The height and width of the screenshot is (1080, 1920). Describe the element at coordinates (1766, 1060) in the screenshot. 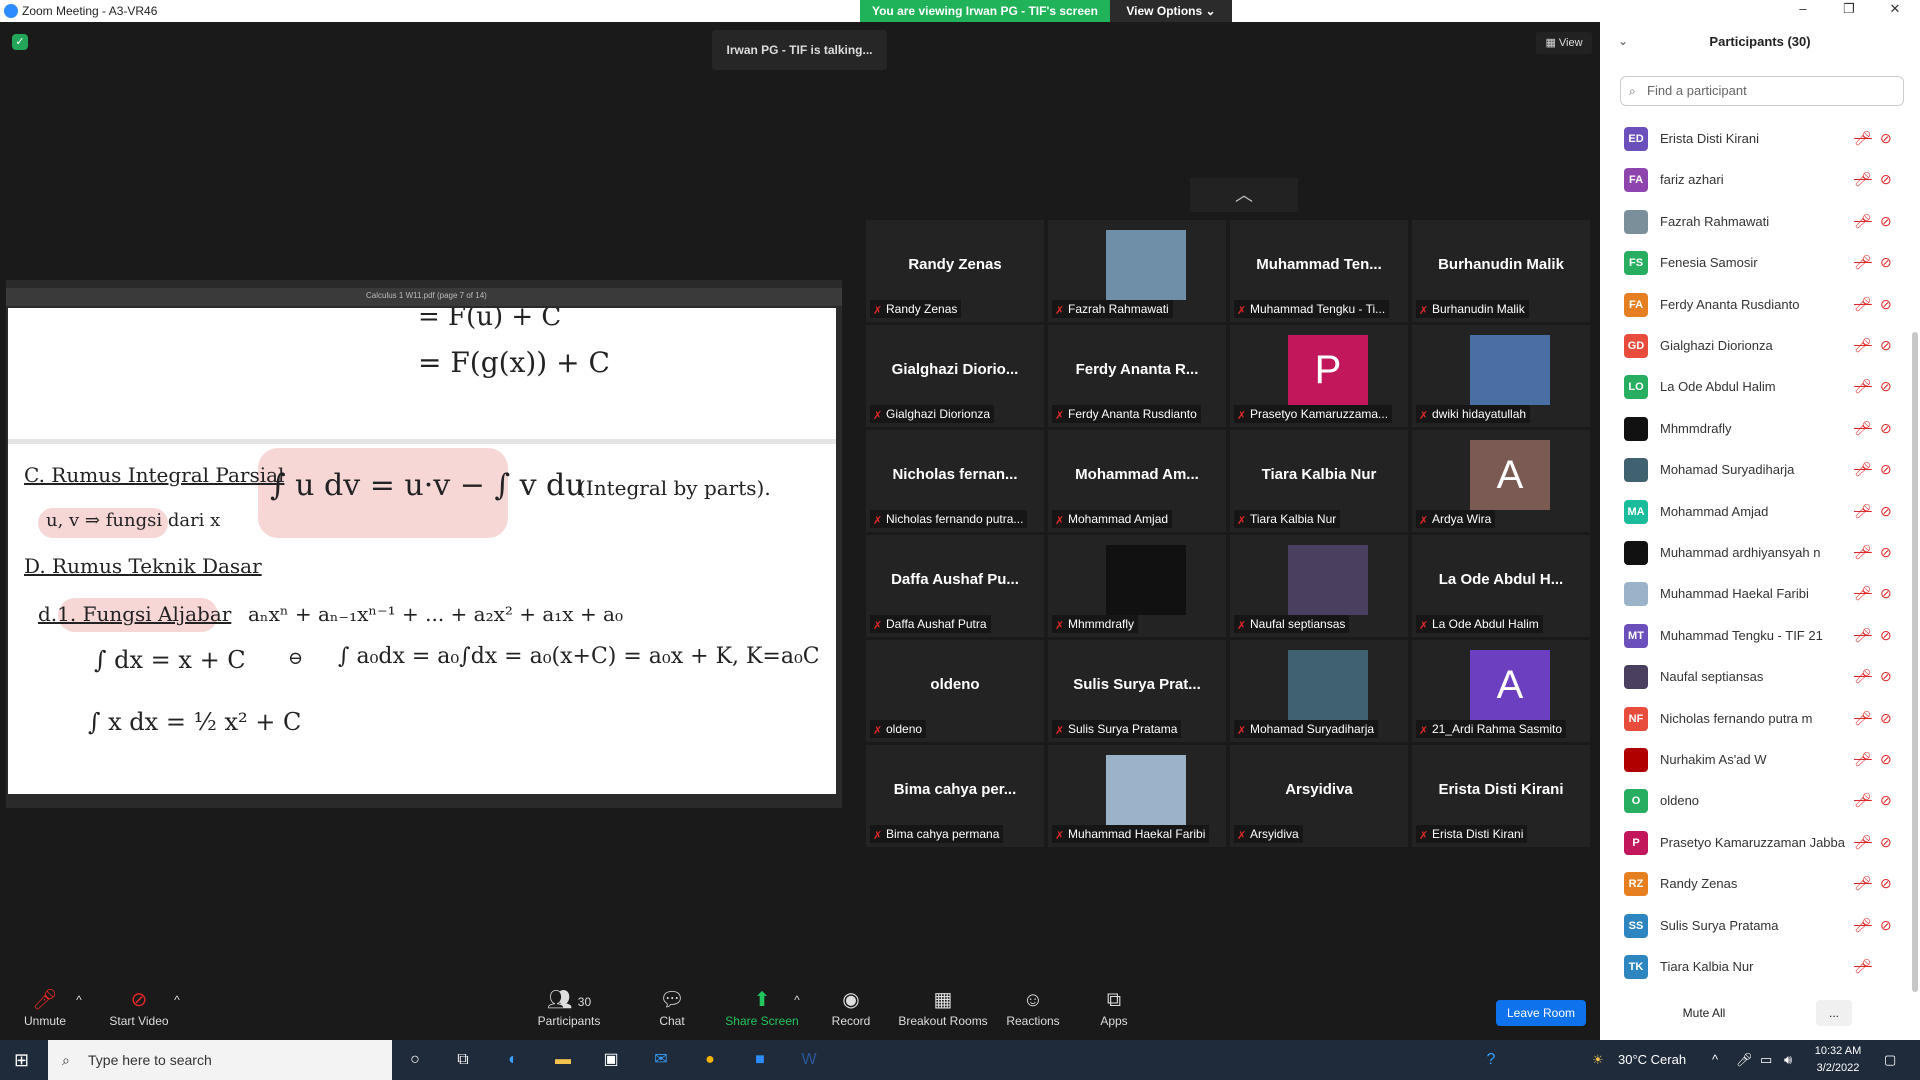

I see `network-icon: ▭` at that location.